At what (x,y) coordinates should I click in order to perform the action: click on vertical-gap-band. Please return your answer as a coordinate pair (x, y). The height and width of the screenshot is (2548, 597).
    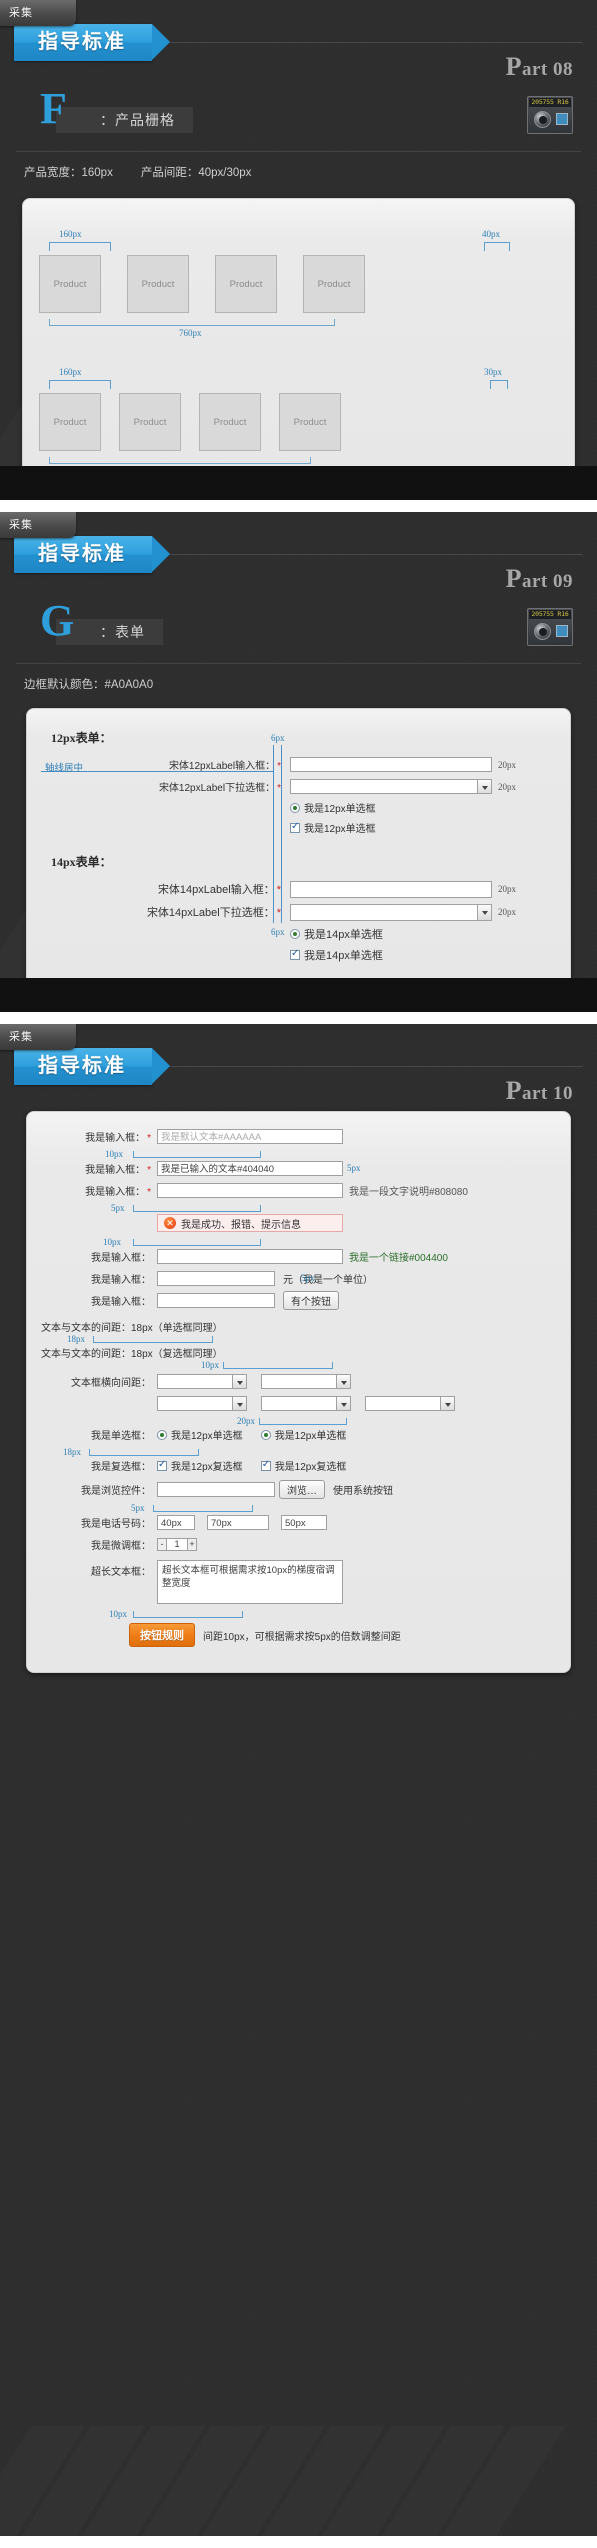
    Looking at the image, I should click on (277, 834).